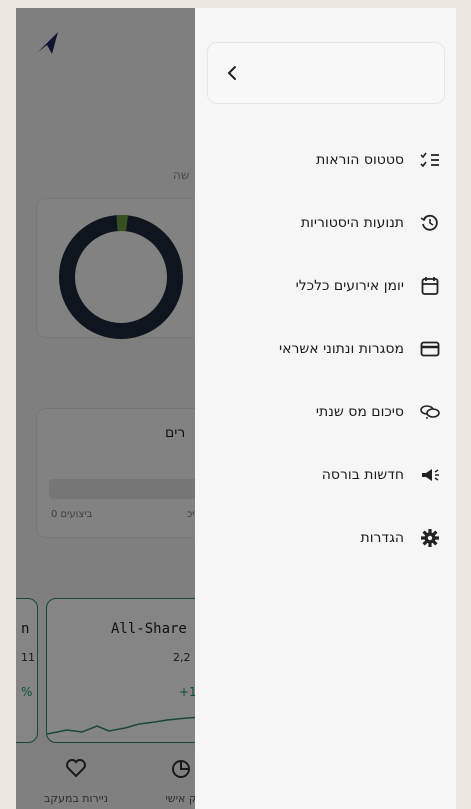 The height and width of the screenshot is (809, 471). What do you see at coordinates (382, 538) in the screenshot?
I see `menu-item-label: הגדרות` at bounding box center [382, 538].